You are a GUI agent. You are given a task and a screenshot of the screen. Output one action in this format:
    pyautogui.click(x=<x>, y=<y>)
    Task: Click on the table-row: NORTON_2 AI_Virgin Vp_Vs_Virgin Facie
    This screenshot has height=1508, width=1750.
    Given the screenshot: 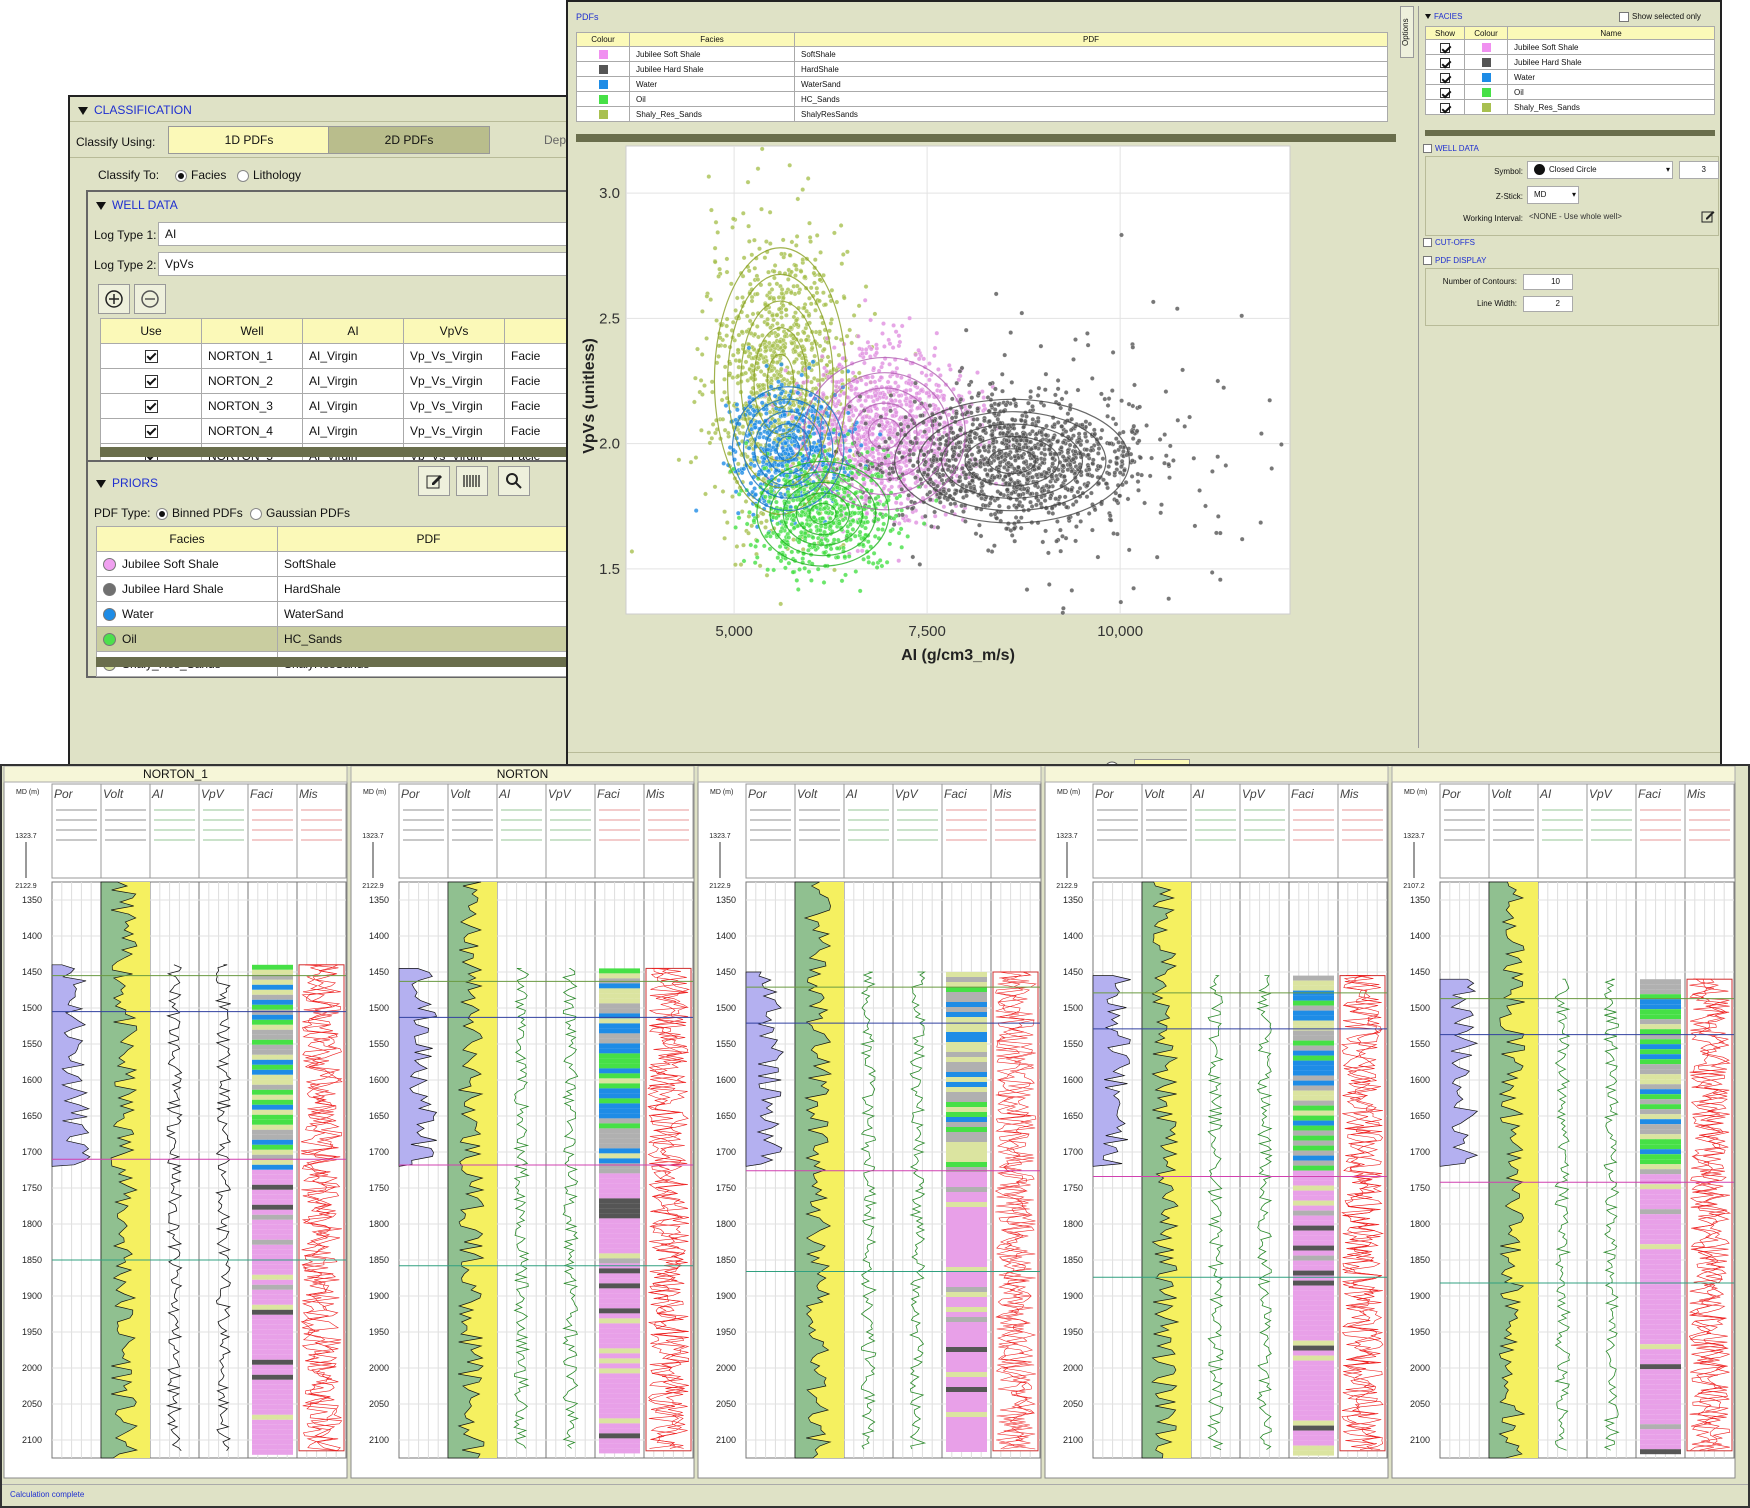 What is the action you would take?
    pyautogui.click(x=340, y=381)
    